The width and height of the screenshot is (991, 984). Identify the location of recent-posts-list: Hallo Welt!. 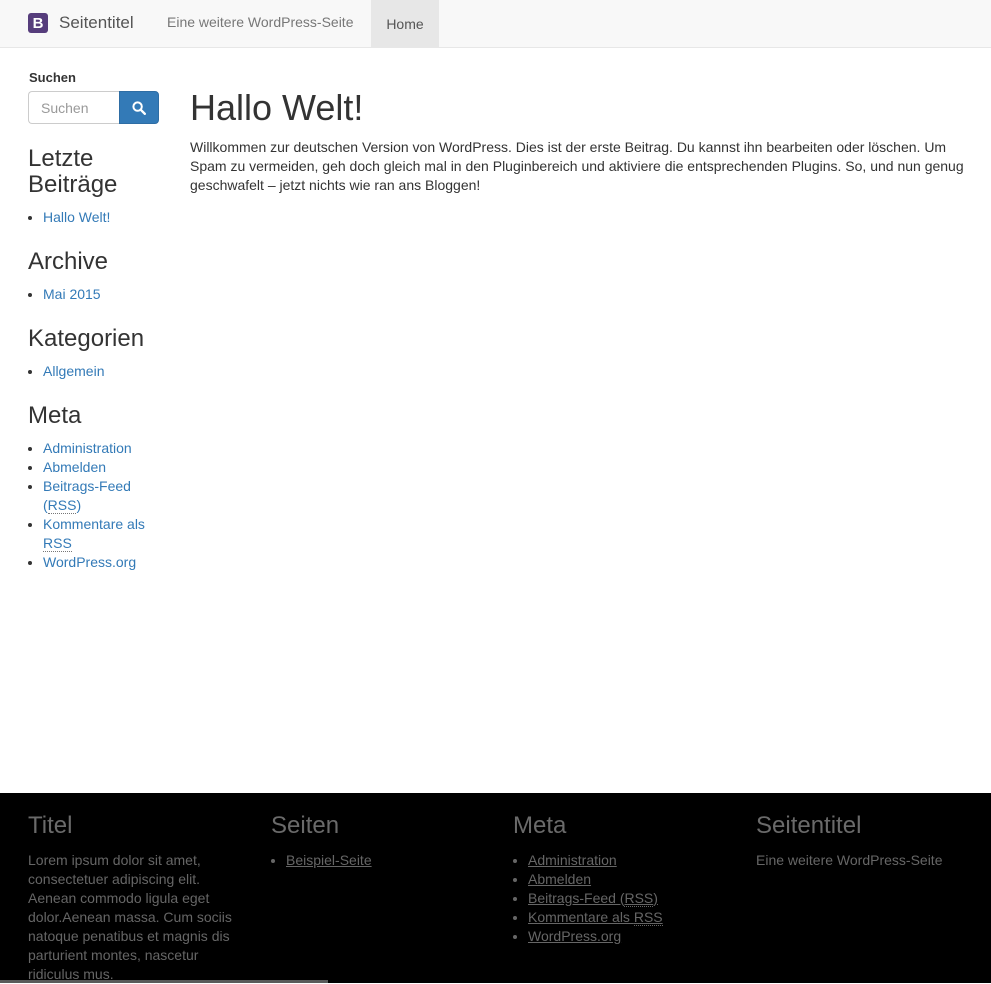
(95, 217).